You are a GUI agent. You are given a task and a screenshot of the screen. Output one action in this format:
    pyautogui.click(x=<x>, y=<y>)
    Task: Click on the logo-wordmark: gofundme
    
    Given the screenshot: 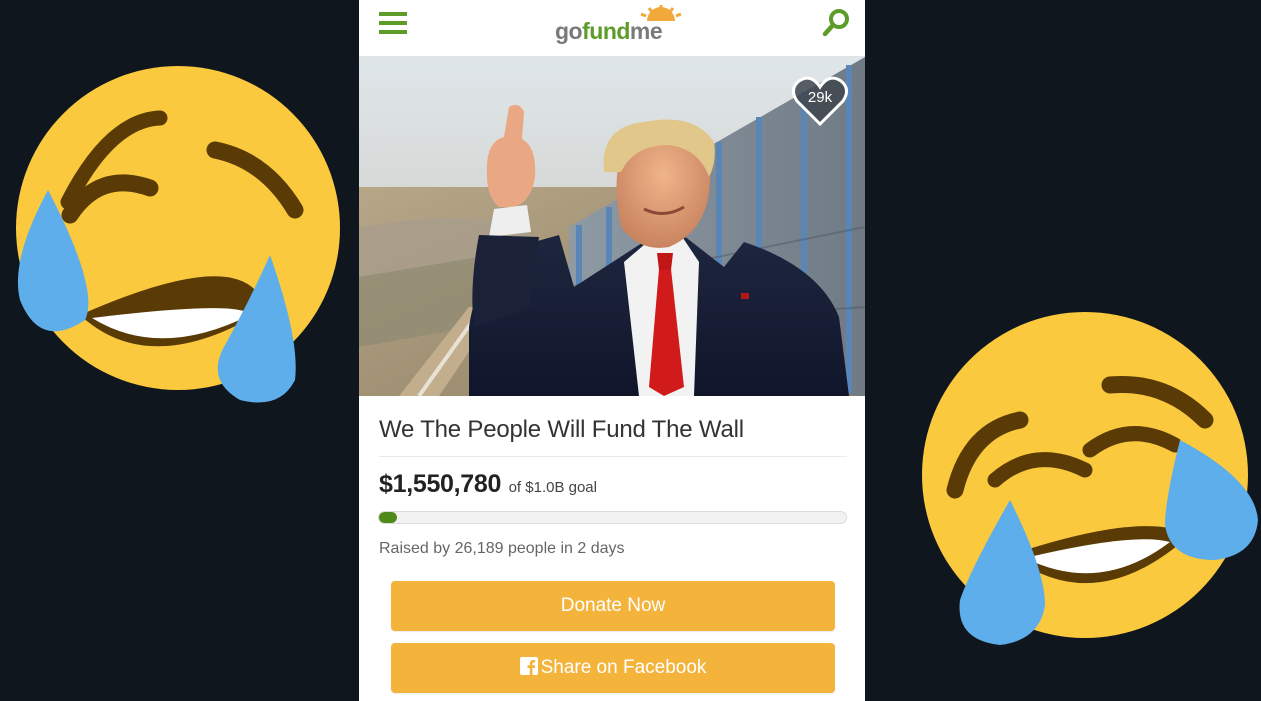 What is the action you would take?
    pyautogui.click(x=609, y=31)
    